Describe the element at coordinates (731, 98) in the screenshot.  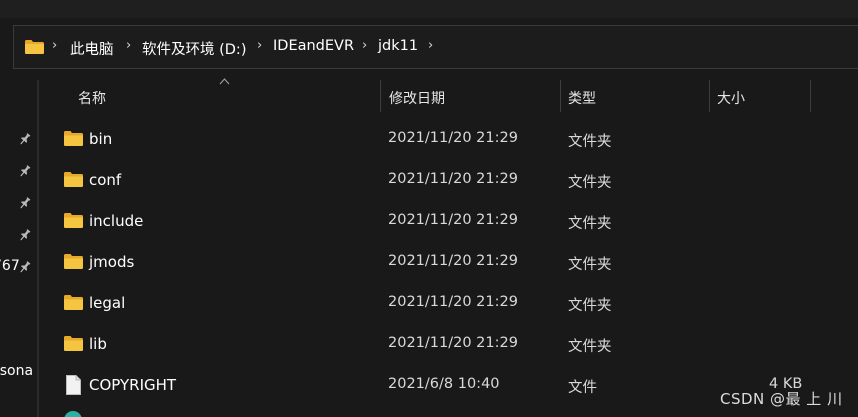
I see `column-header-size: 大小` at that location.